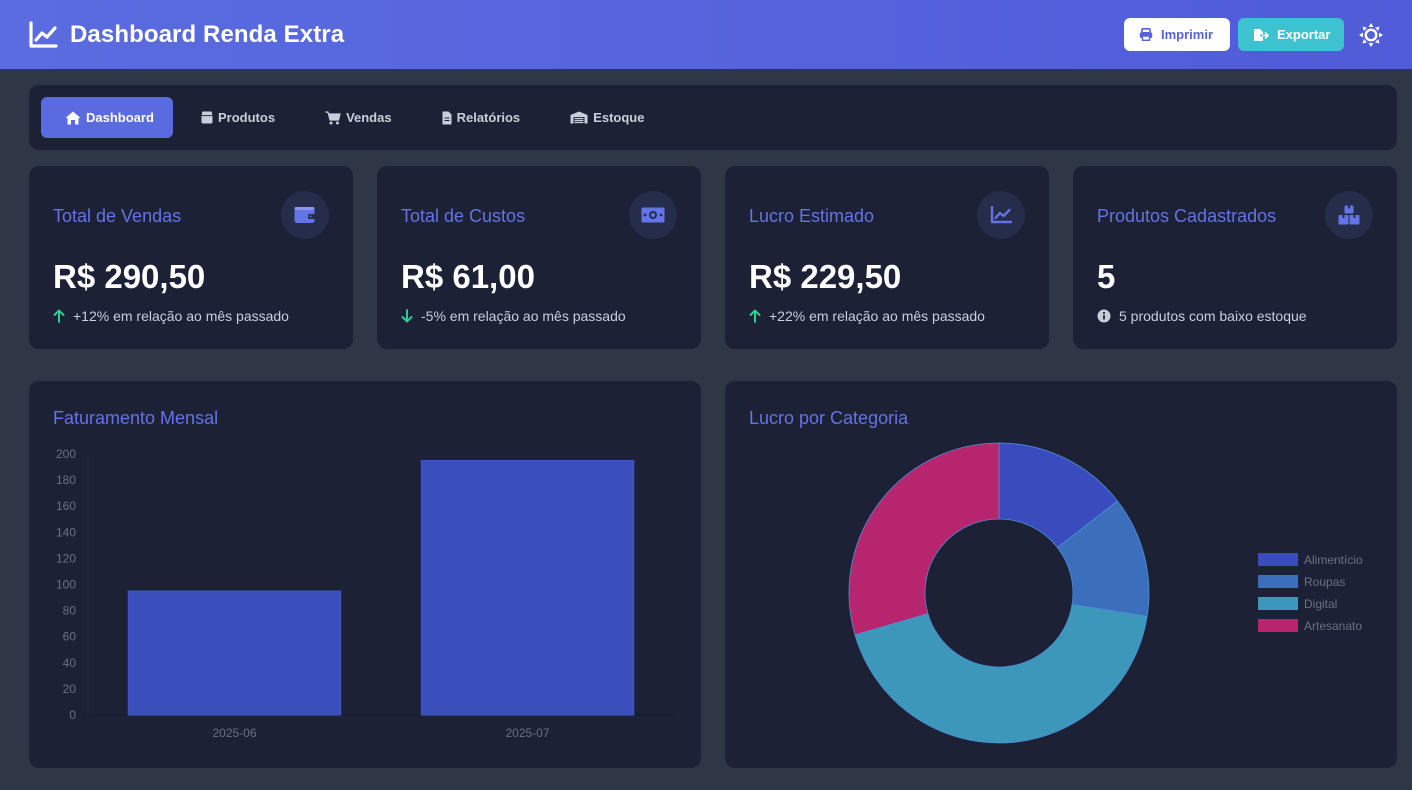 The height and width of the screenshot is (790, 1412). I want to click on y-tick-label: 120, so click(66, 558).